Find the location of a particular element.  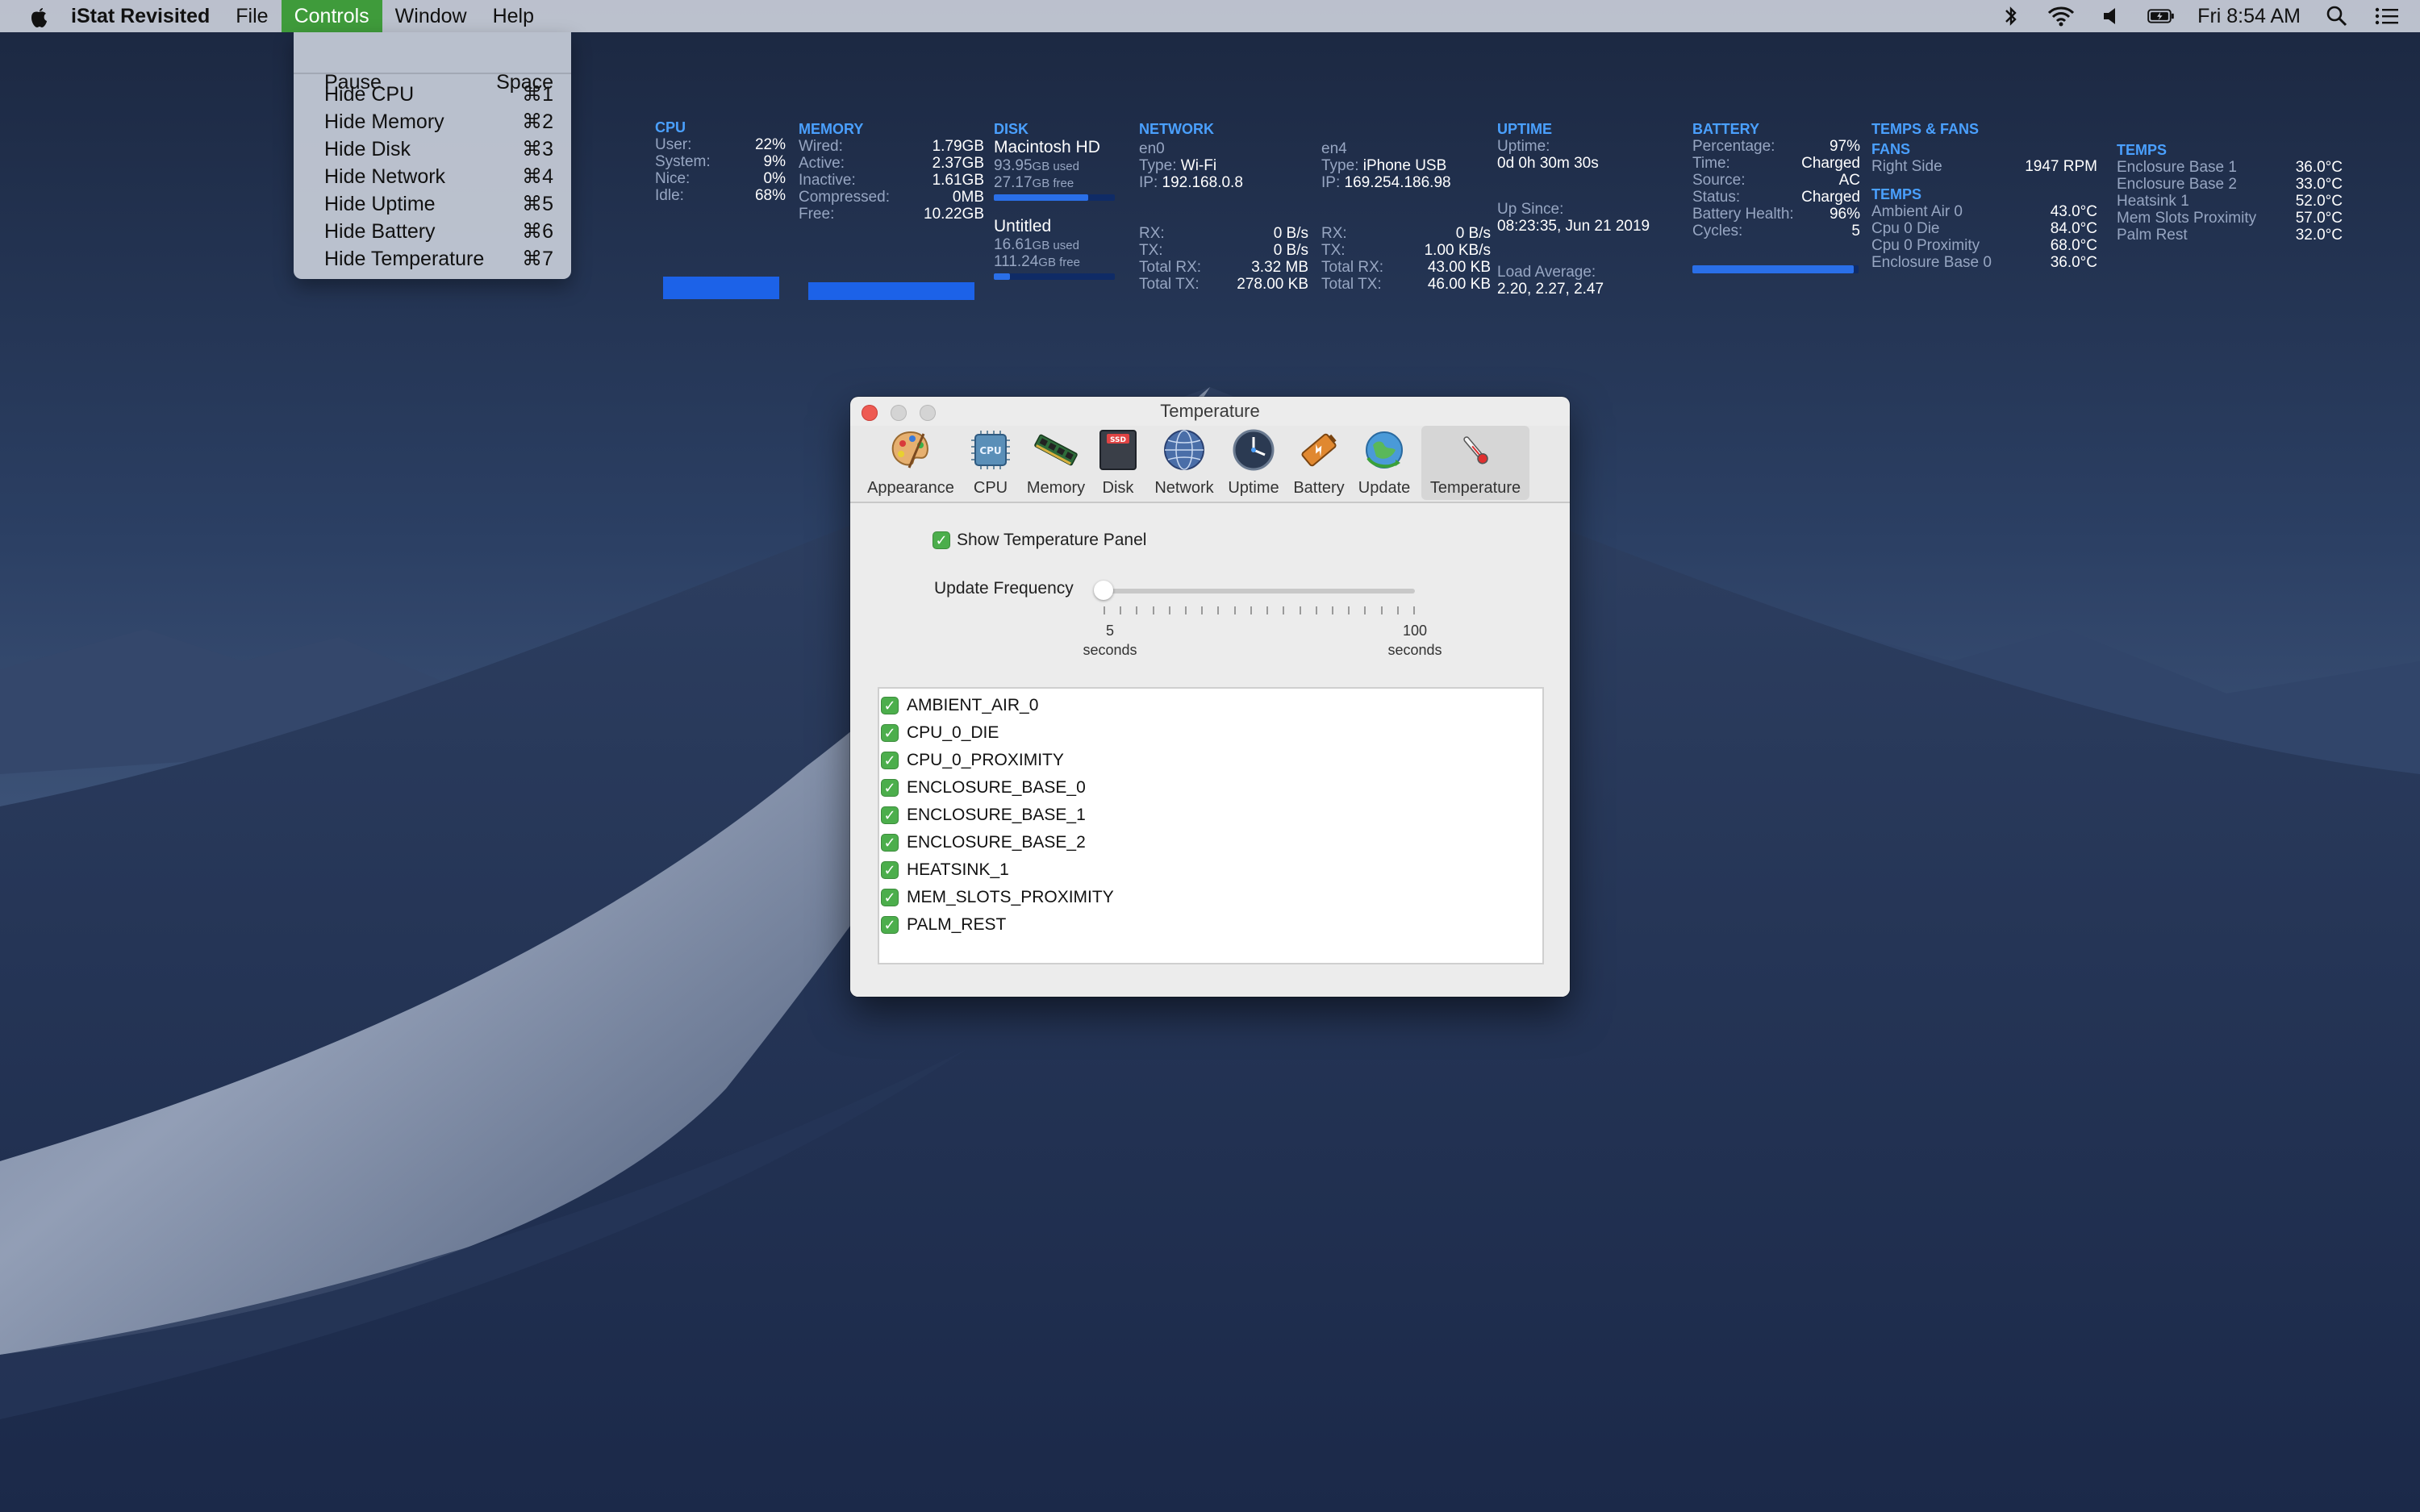

disk-volume-name: Macintosh HD is located at coordinates (1047, 147).